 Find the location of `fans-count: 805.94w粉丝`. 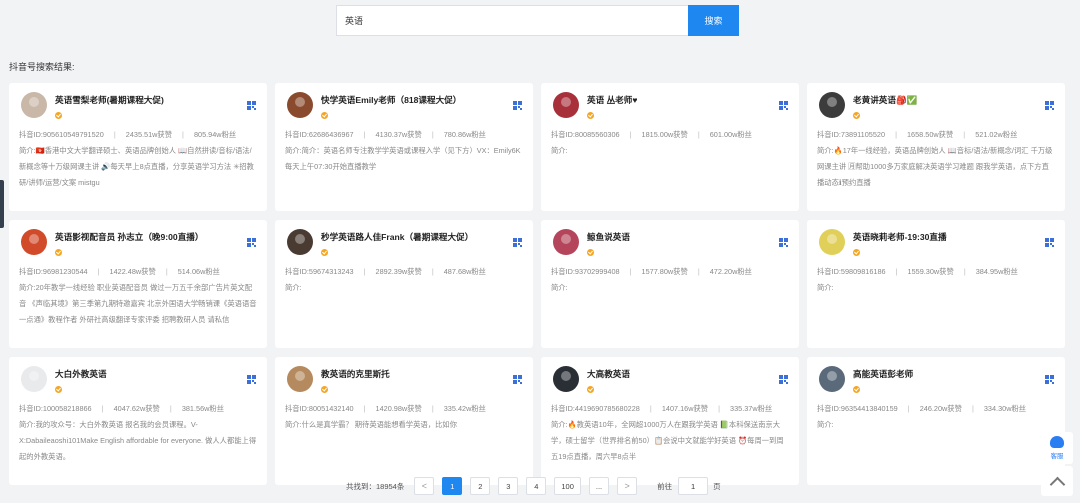

fans-count: 805.94w粉丝 is located at coordinates (215, 134).